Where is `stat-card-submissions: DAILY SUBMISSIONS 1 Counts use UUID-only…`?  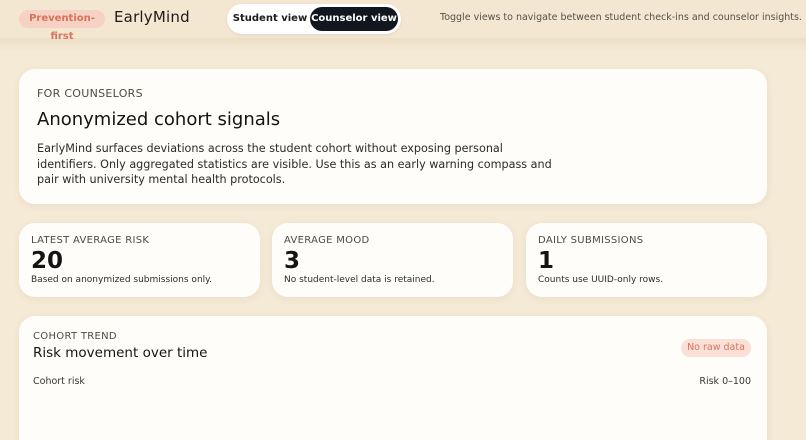 stat-card-submissions: DAILY SUBMISSIONS 1 Counts use UUID-only… is located at coordinates (646, 260).